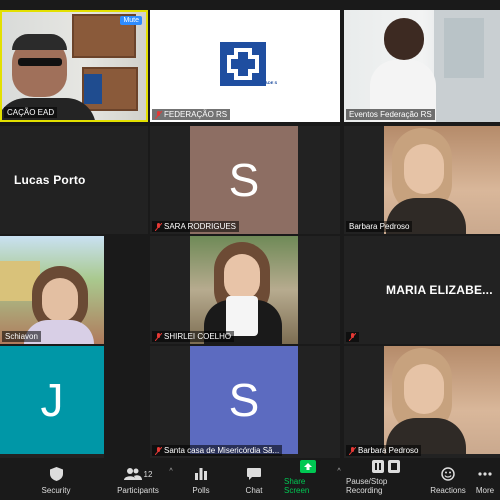 This screenshot has height=500, width=500. What do you see at coordinates (21, 336) in the screenshot?
I see `participant-name: Schiavon` at bounding box center [21, 336].